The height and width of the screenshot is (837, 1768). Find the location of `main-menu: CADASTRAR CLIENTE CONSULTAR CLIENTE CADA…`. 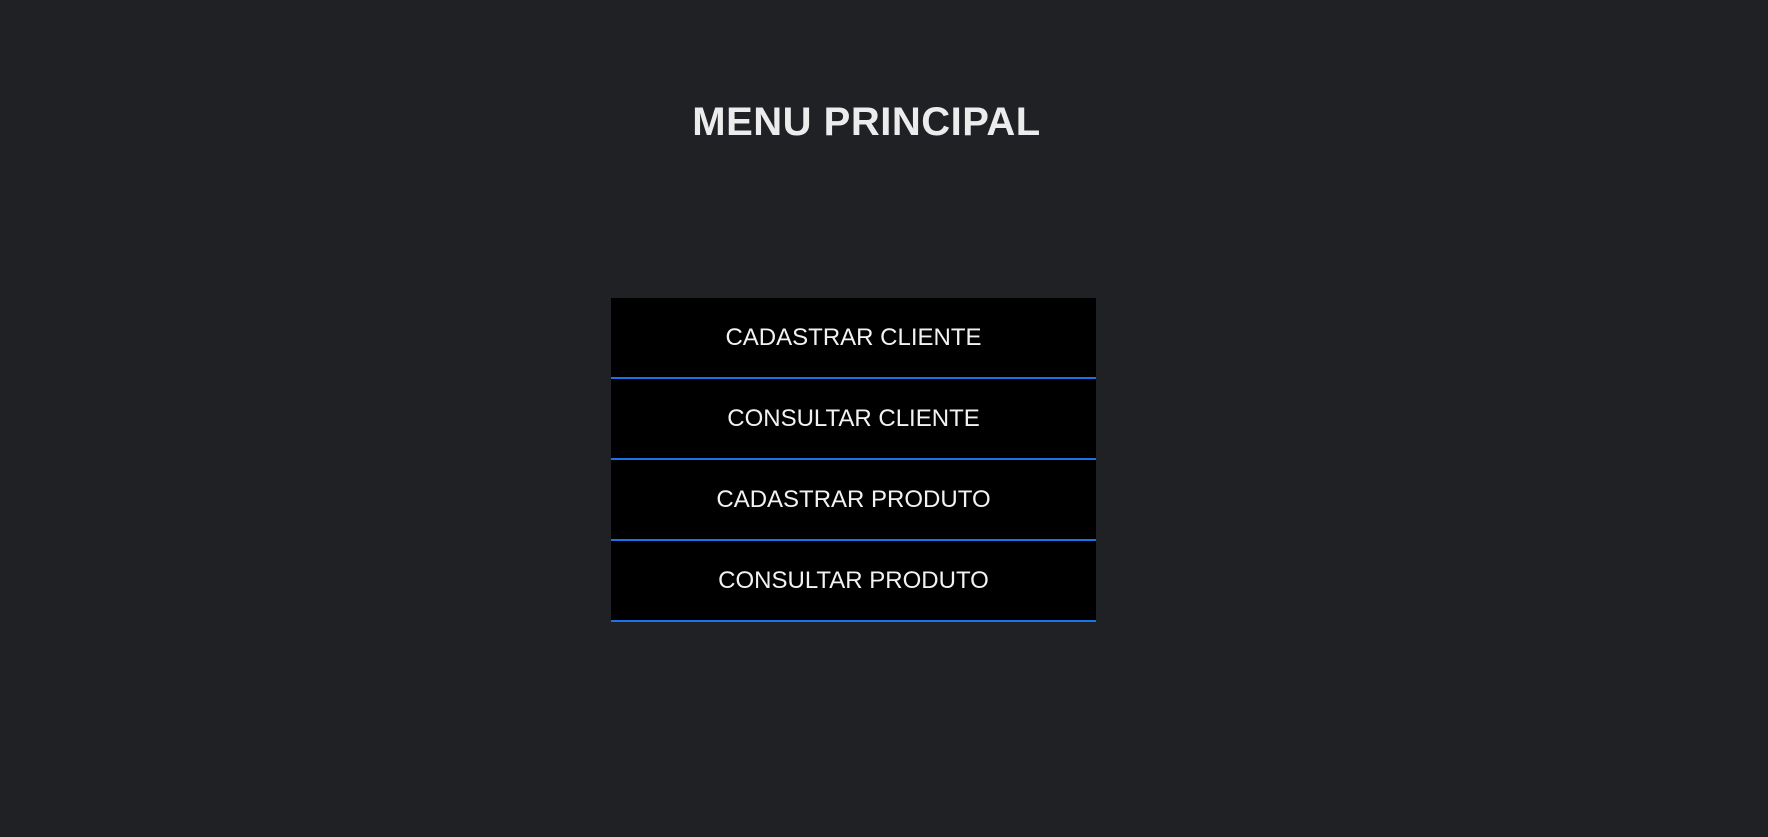

main-menu: CADASTRAR CLIENTE CONSULTAR CLIENTE CADA… is located at coordinates (853, 460).